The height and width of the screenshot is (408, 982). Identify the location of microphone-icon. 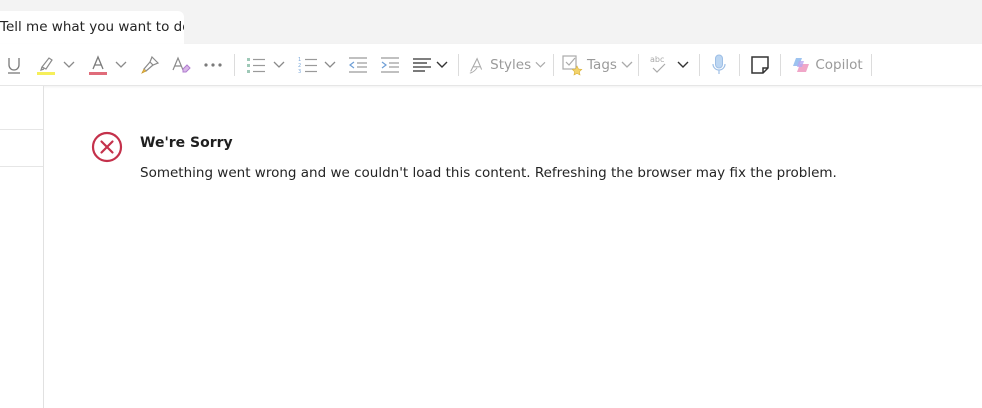
(719, 64).